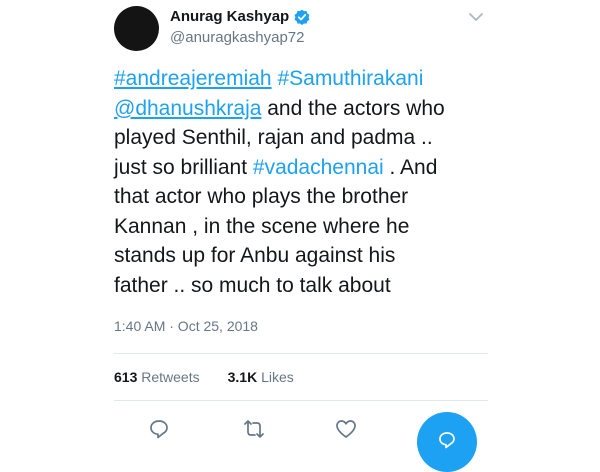 The height and width of the screenshot is (472, 600). Describe the element at coordinates (410, 167) in the screenshot. I see `tweet-text-segment: . And` at that location.